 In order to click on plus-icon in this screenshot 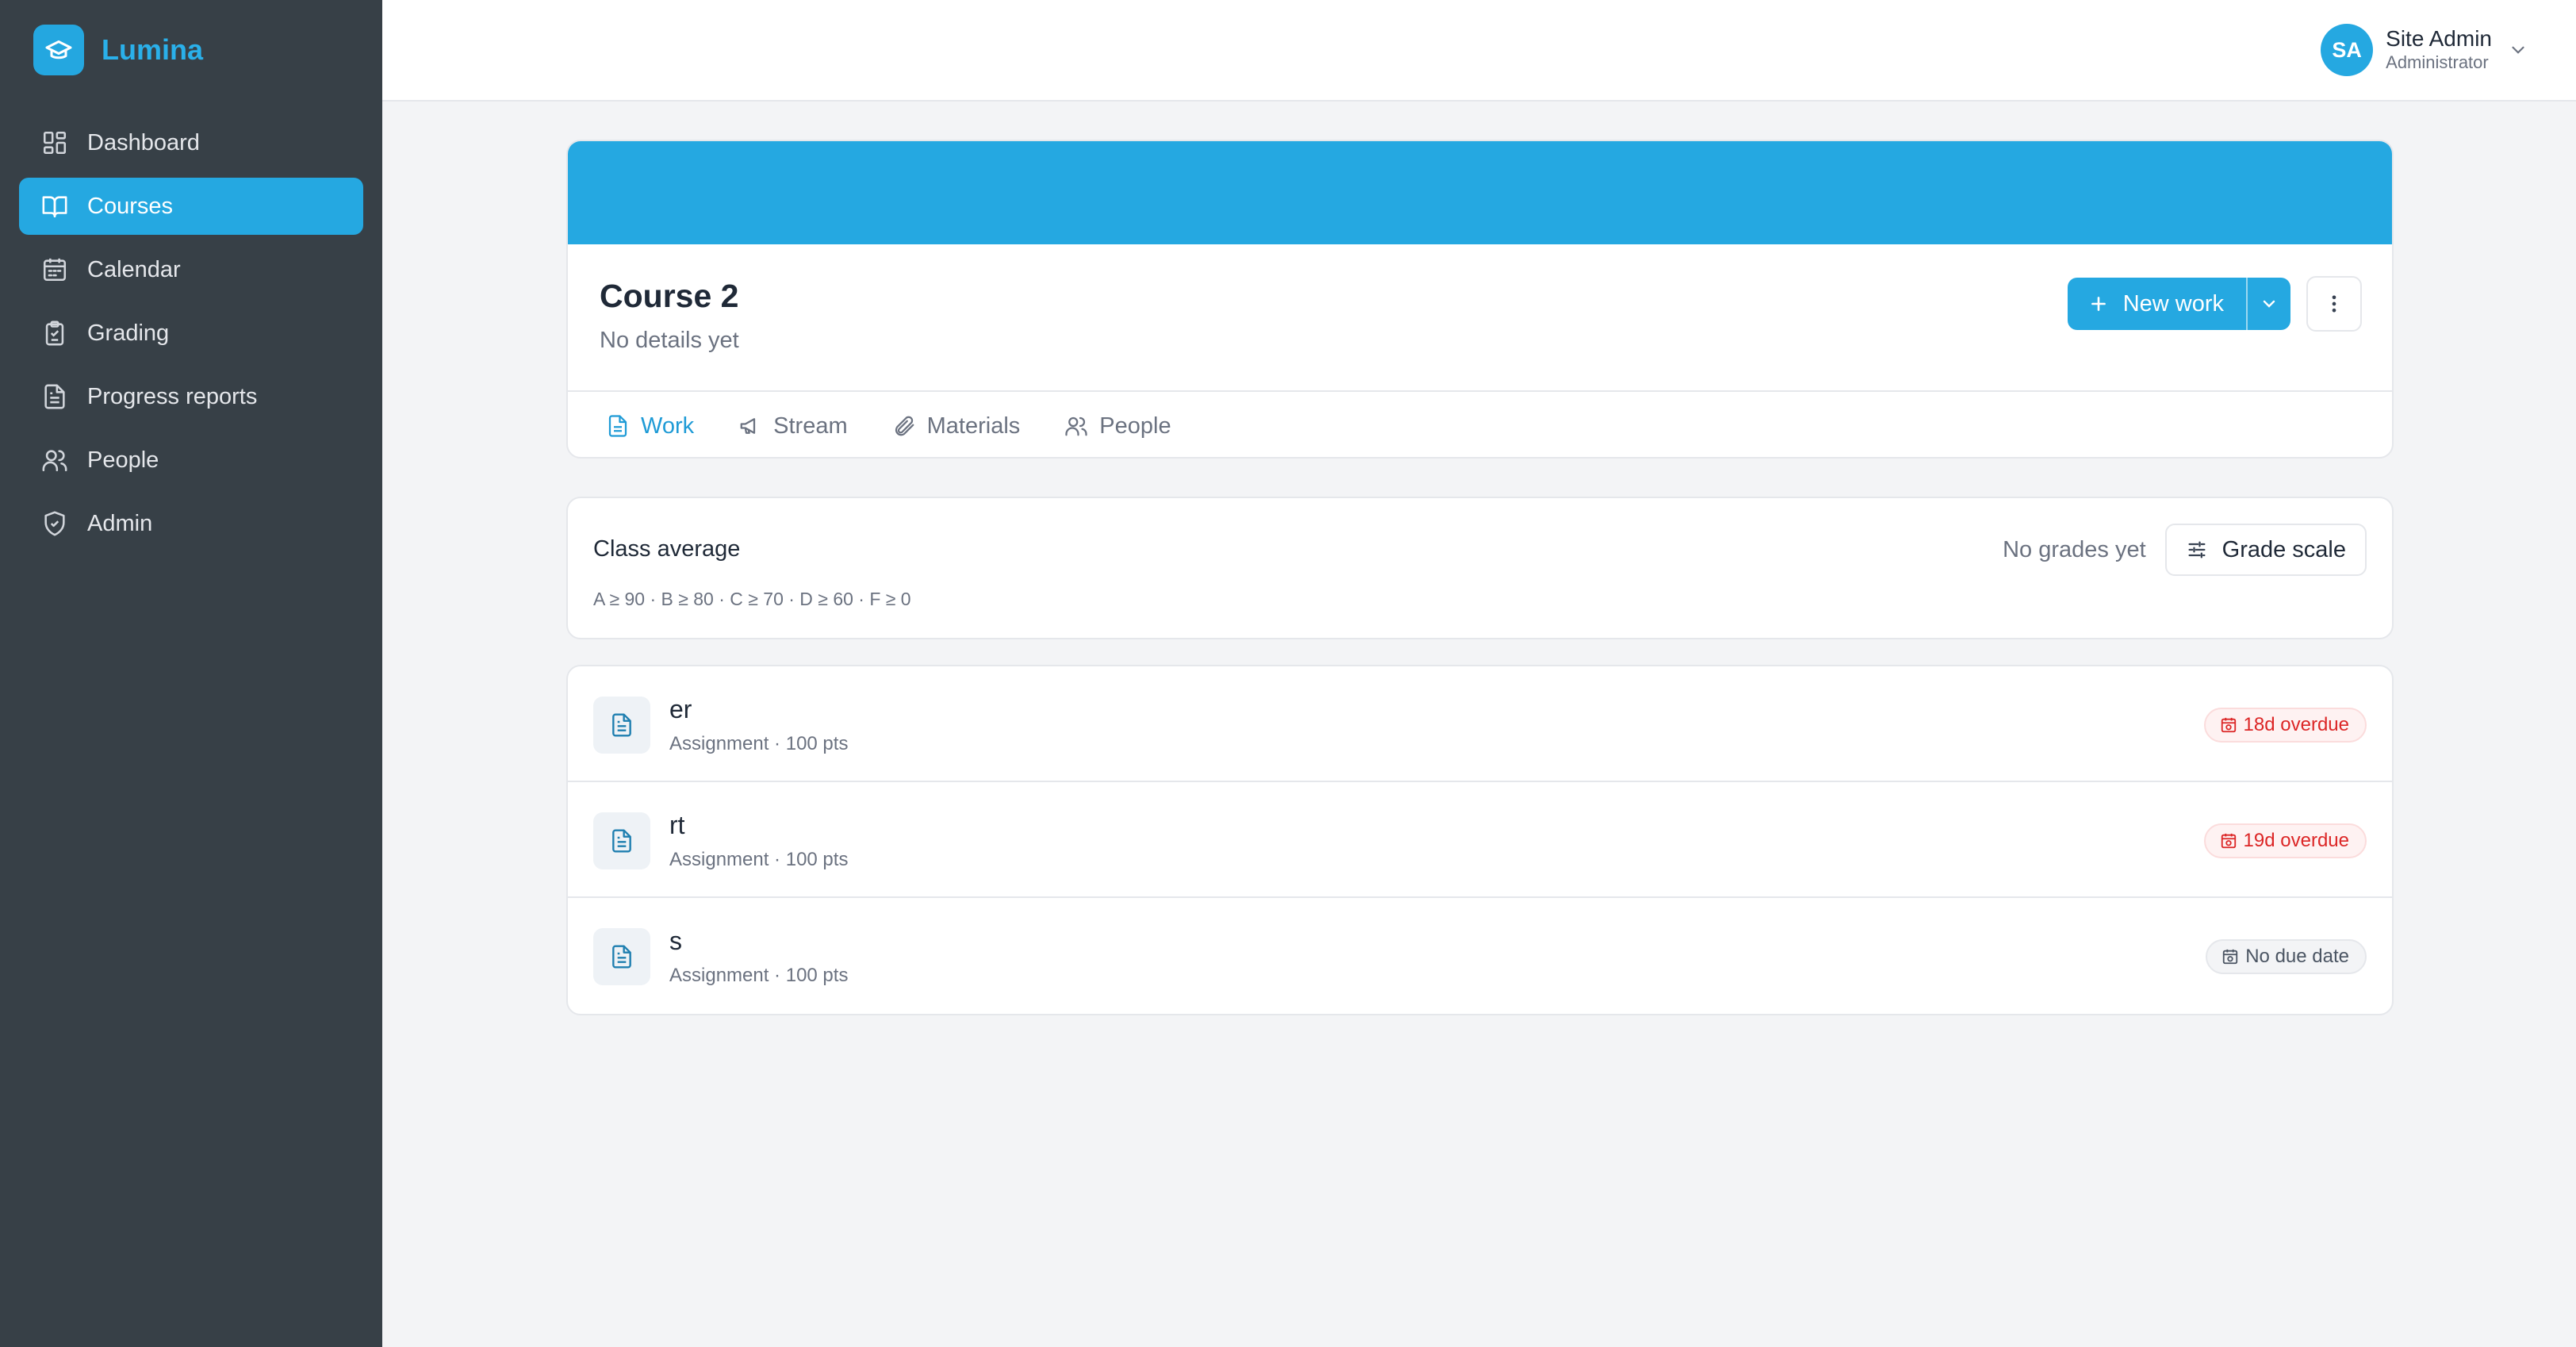, I will do `click(2099, 304)`.